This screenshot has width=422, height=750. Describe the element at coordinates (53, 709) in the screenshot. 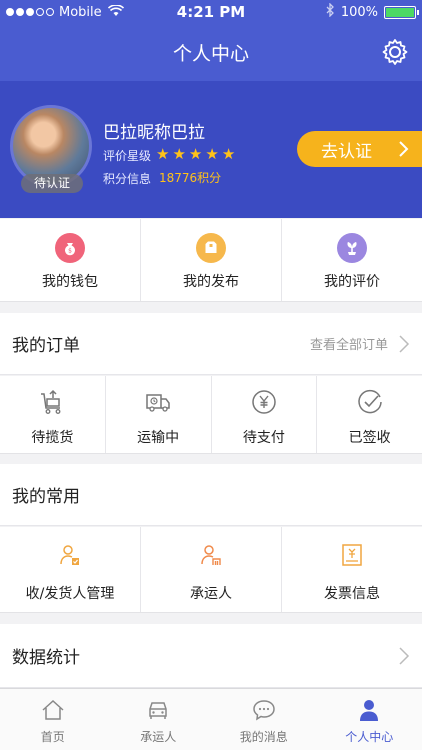

I see `home-icon` at that location.